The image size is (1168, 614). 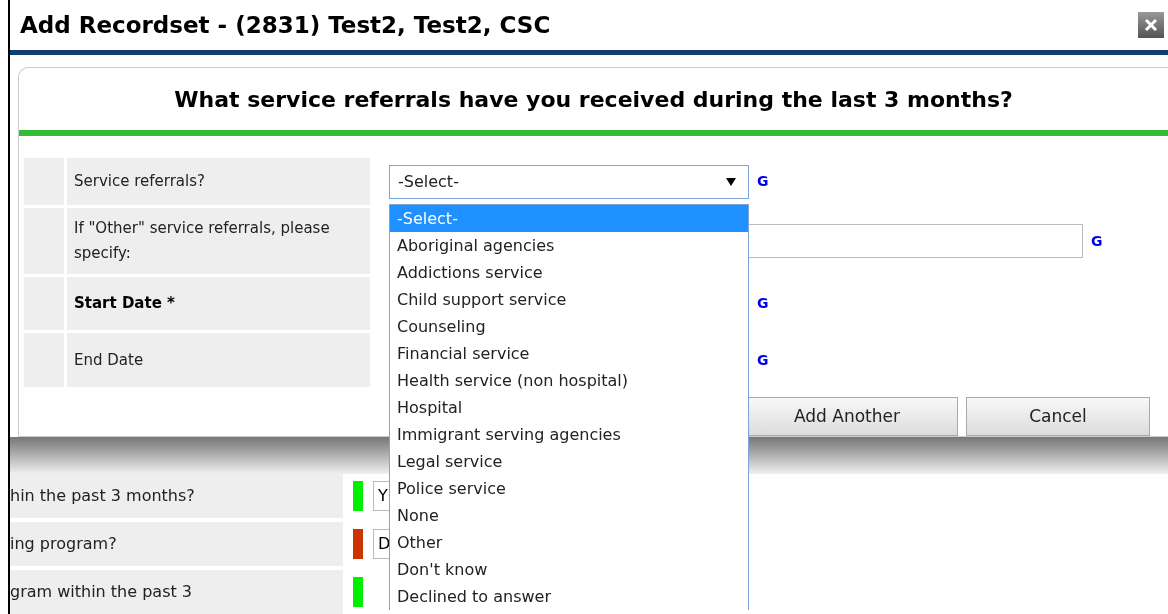 I want to click on field-label: End Date, so click(x=109, y=360).